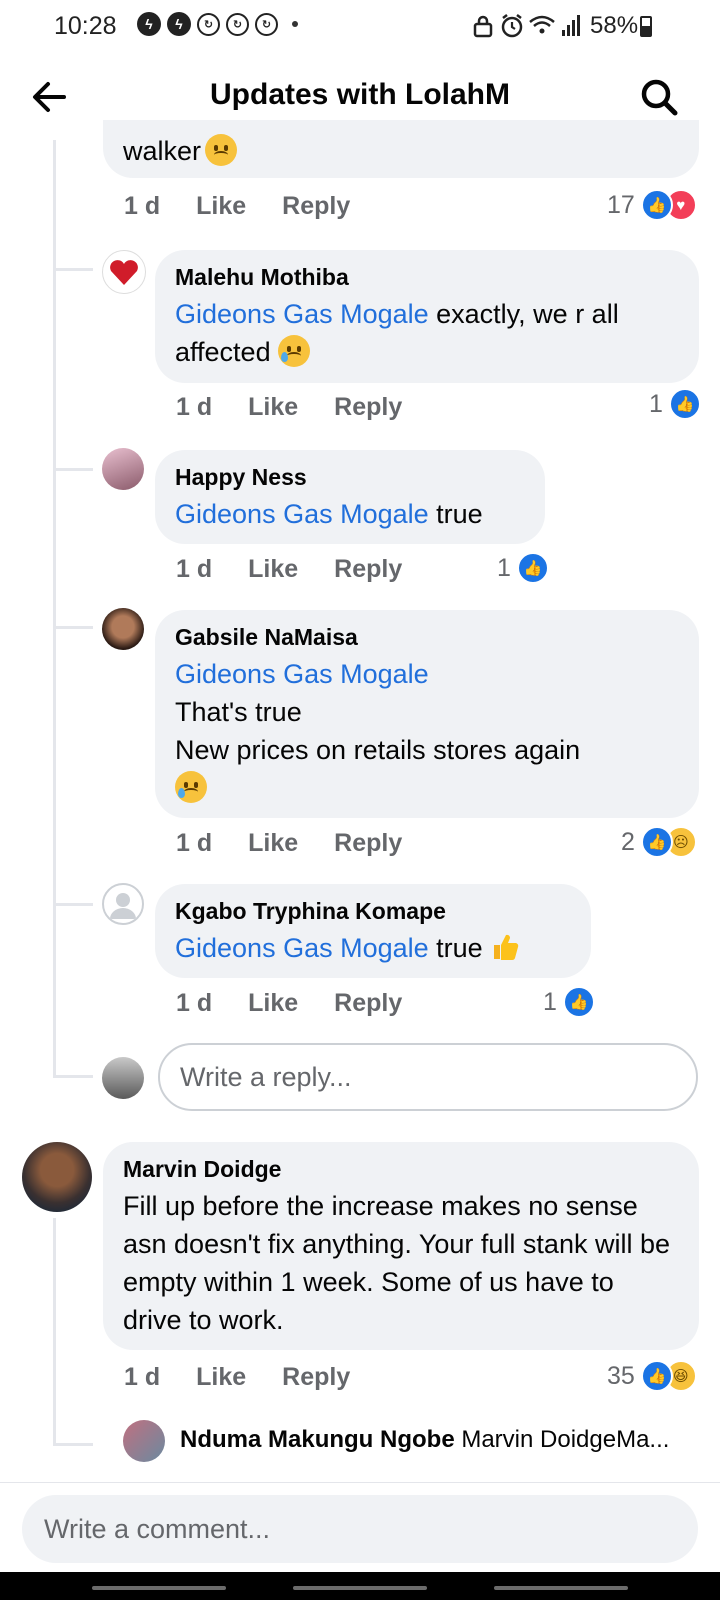 Image resolution: width=720 pixels, height=1600 pixels. Describe the element at coordinates (659, 97) in the screenshot. I see `search-icon` at that location.